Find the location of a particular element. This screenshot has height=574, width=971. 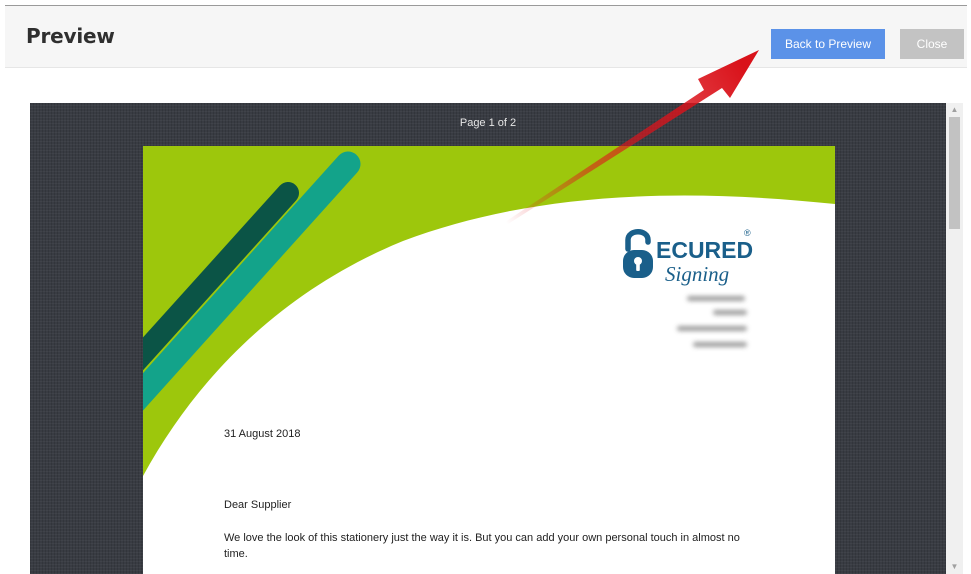

logo-text-bottom: Signing is located at coordinates (697, 274).